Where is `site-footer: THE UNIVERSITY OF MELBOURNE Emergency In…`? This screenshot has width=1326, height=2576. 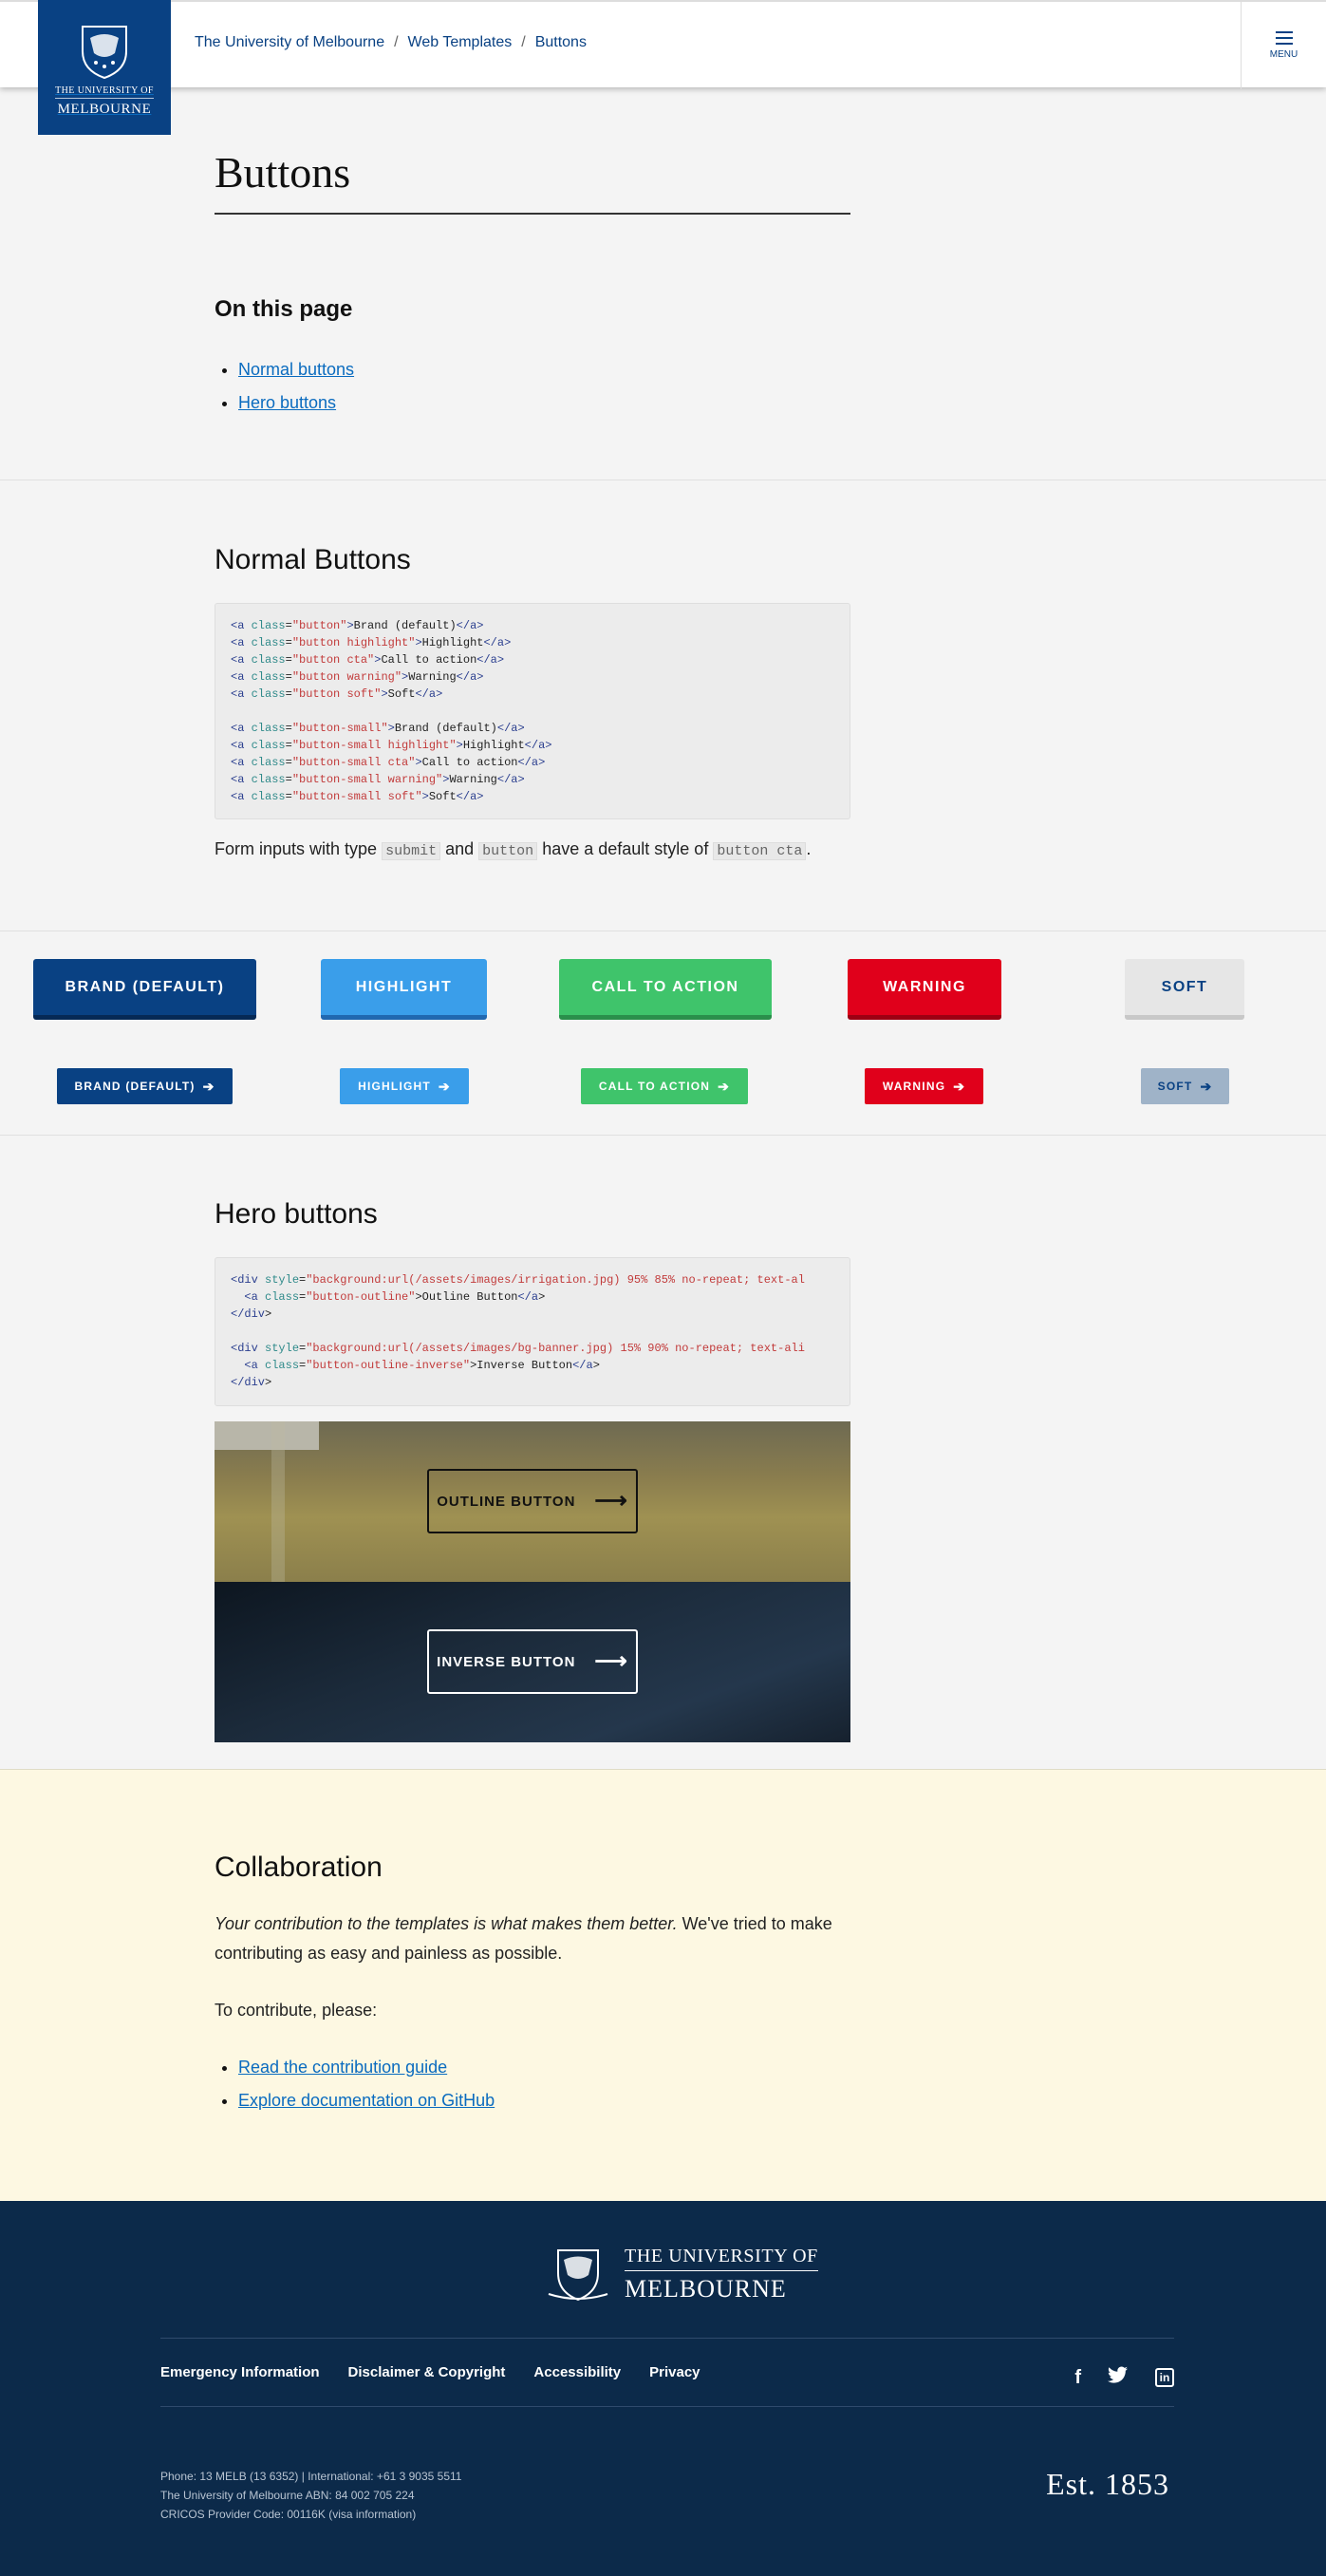
site-footer: THE UNIVERSITY OF MELBOURNE Emergency In… is located at coordinates (663, 2388).